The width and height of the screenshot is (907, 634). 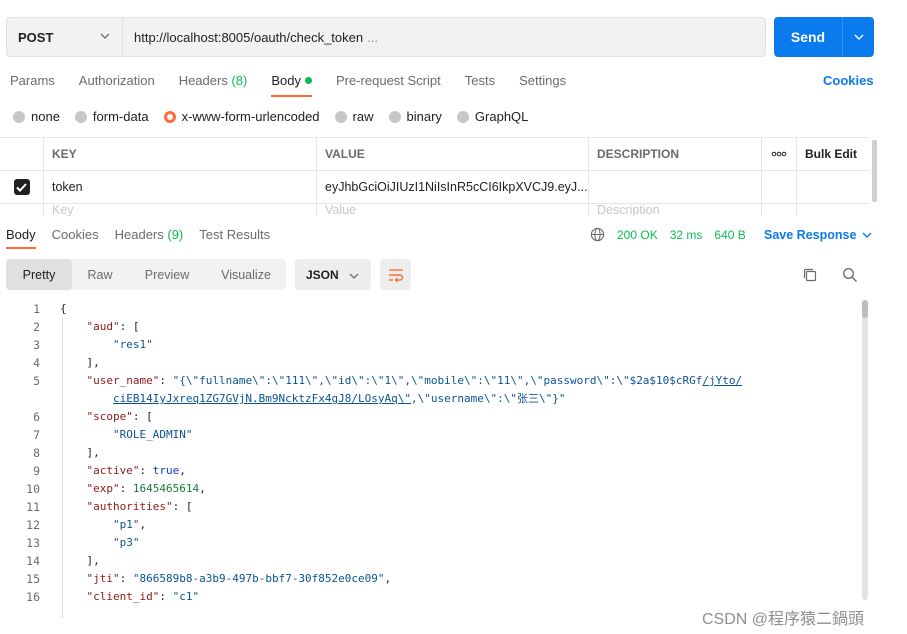 I want to click on code-text: {, so click(x=63, y=308).